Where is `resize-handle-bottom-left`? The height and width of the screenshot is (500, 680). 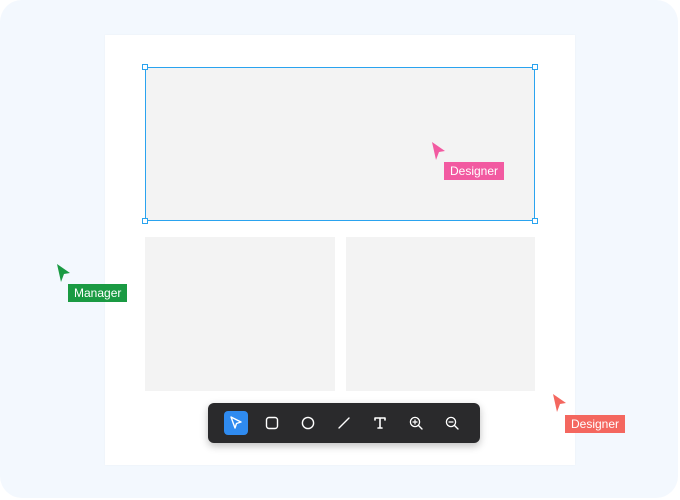
resize-handle-bottom-left is located at coordinates (145, 221).